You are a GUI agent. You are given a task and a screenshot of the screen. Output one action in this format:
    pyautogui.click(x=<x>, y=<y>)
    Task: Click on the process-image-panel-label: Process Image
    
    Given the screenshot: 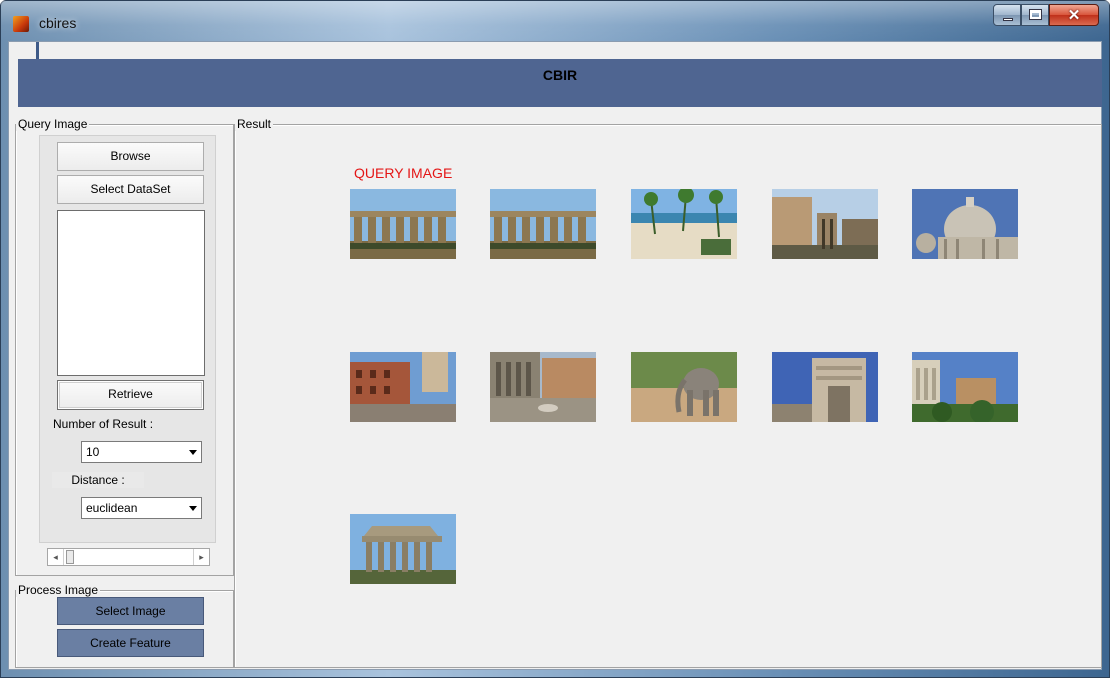 What is the action you would take?
    pyautogui.click(x=58, y=590)
    